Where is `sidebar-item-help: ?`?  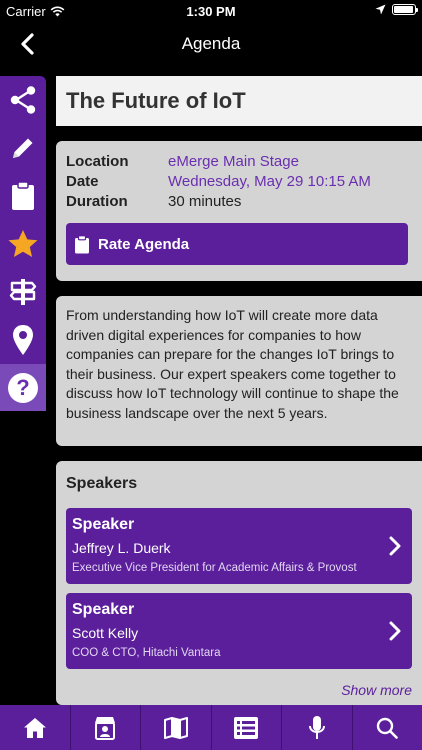
sidebar-item-help: ? is located at coordinates (23, 387).